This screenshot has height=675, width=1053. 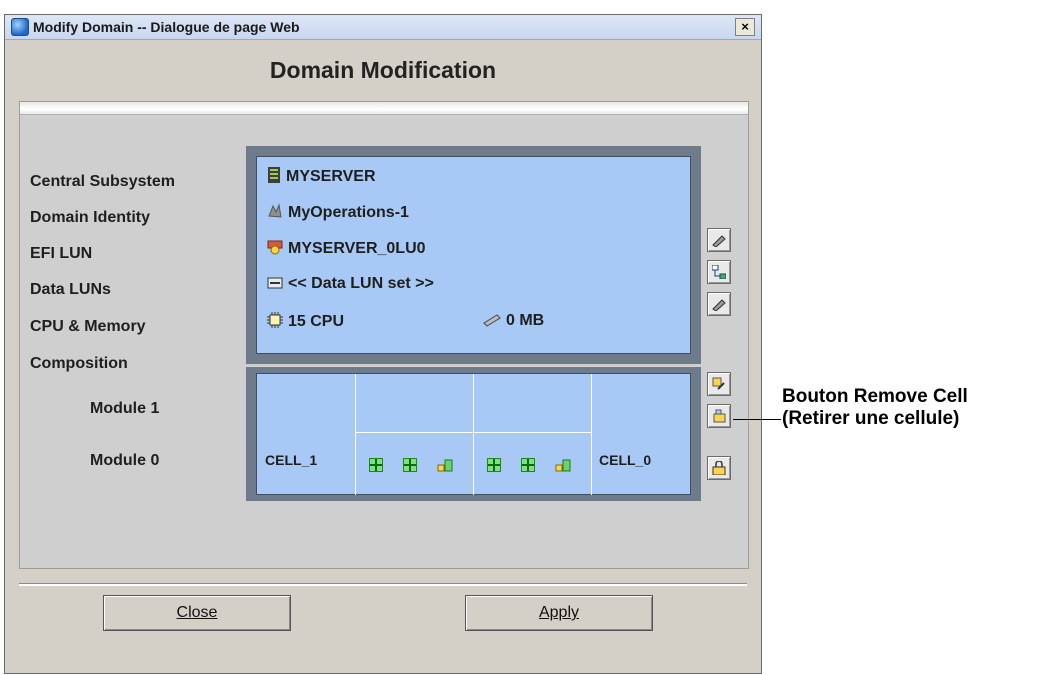 I want to click on remove-cell-icon, so click(x=719, y=416).